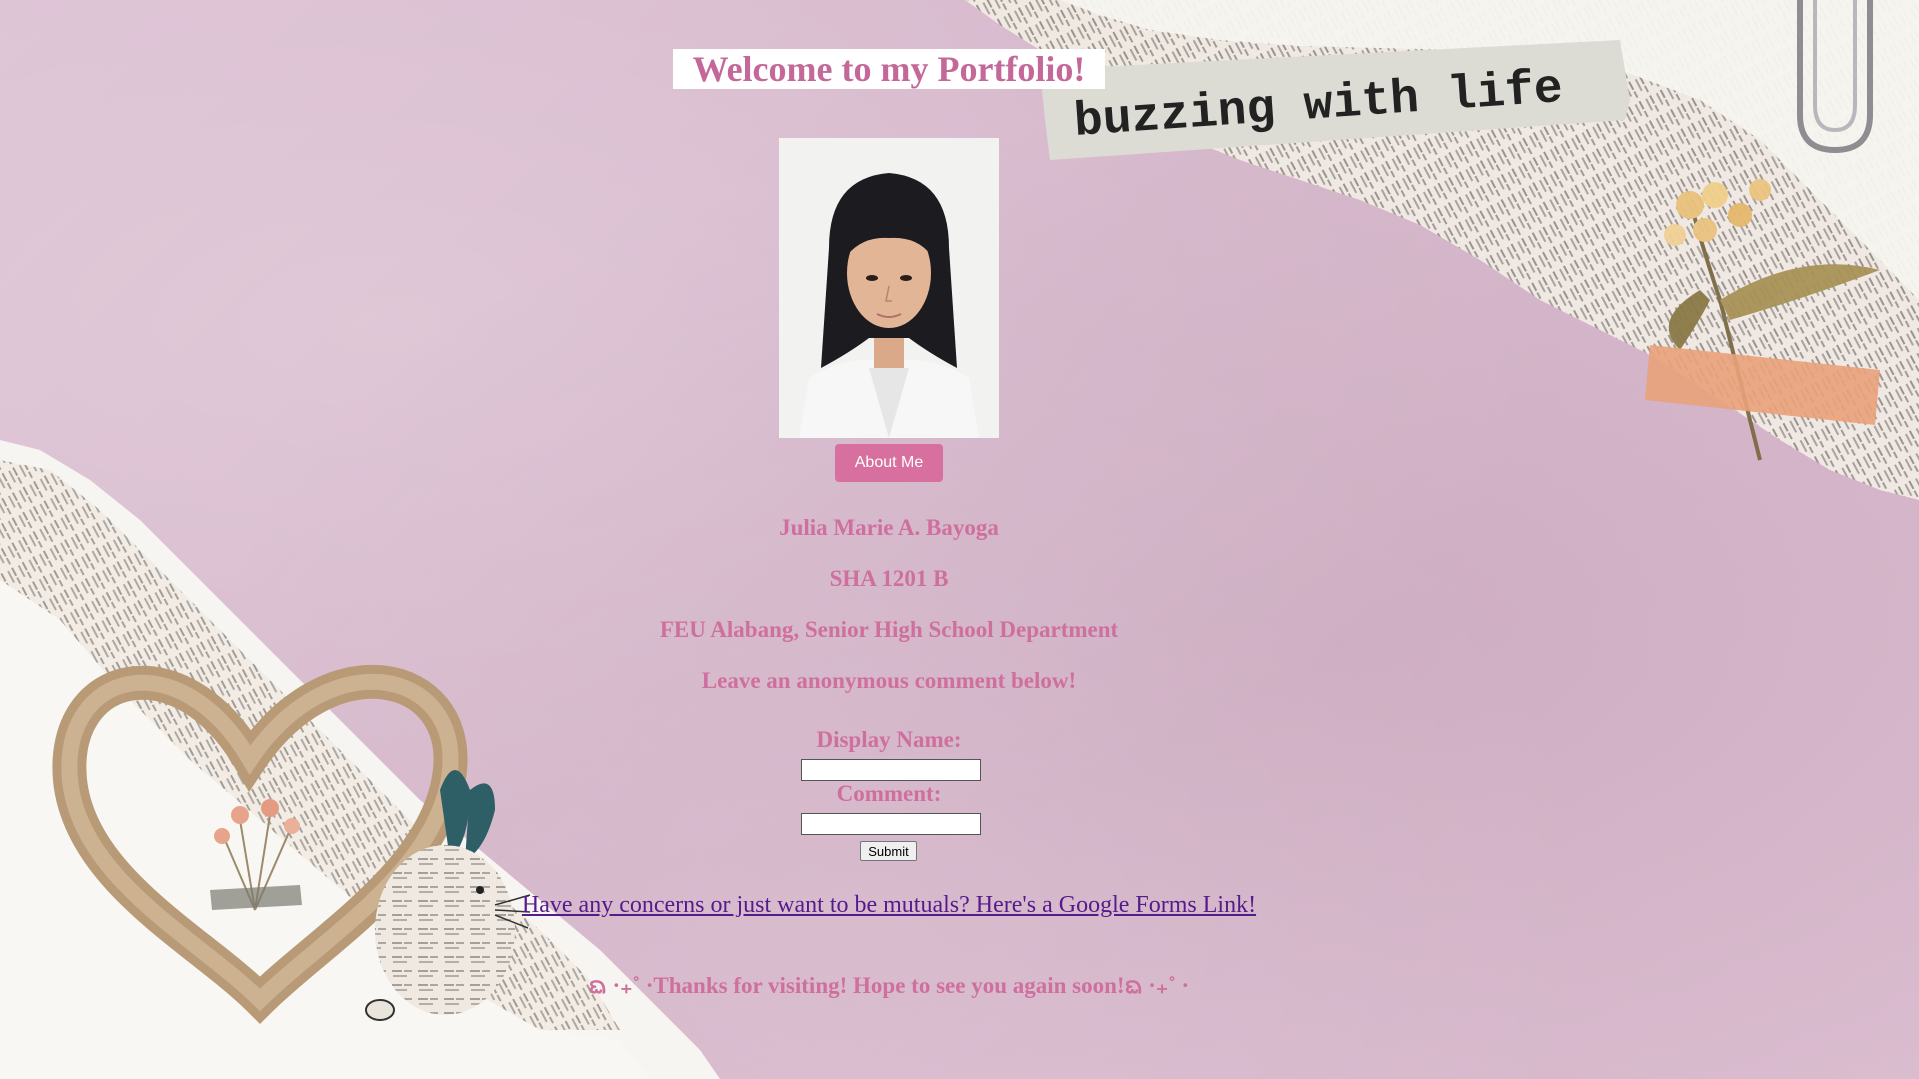  Describe the element at coordinates (889, 680) in the screenshot. I see `comment-prompt: Leave an anonymous comment below!` at that location.